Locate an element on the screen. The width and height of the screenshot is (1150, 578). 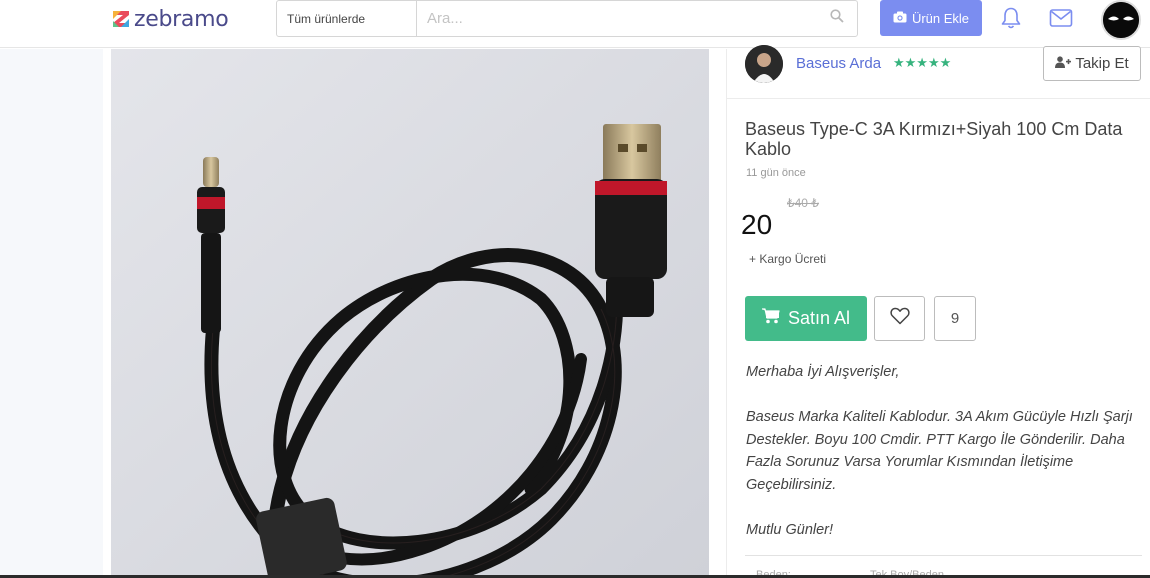
top-header: zebramo Tüm ürünlerde Ürün Ekle is located at coordinates (575, 24).